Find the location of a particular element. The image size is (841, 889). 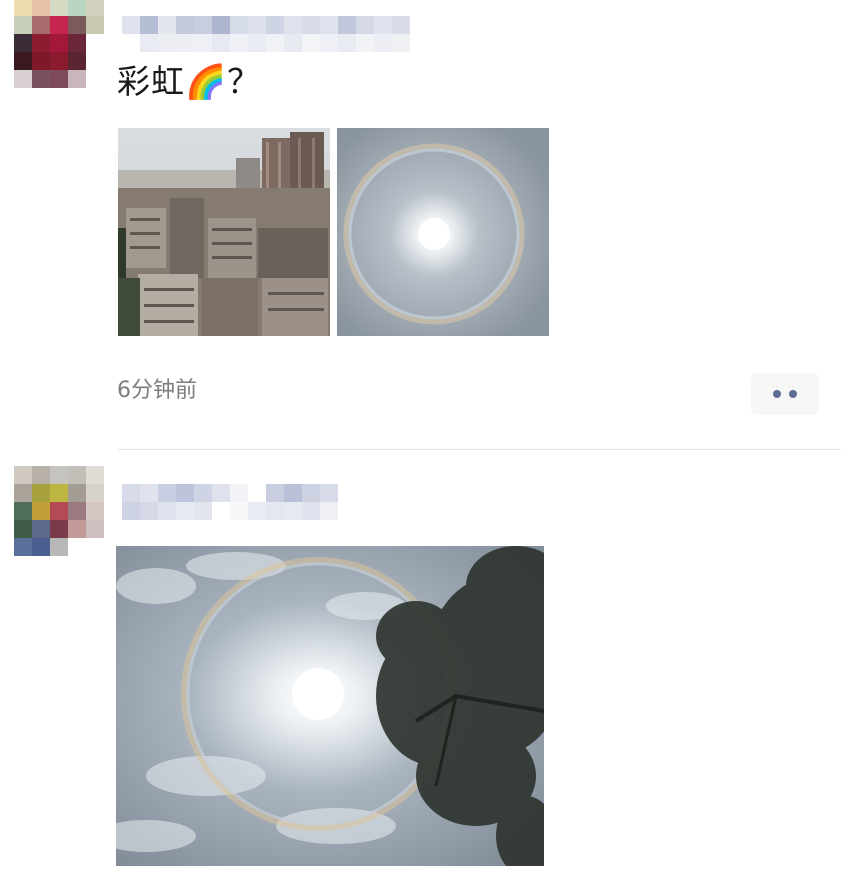

post-text: 彩虹🌈？ is located at coordinates (189, 81).